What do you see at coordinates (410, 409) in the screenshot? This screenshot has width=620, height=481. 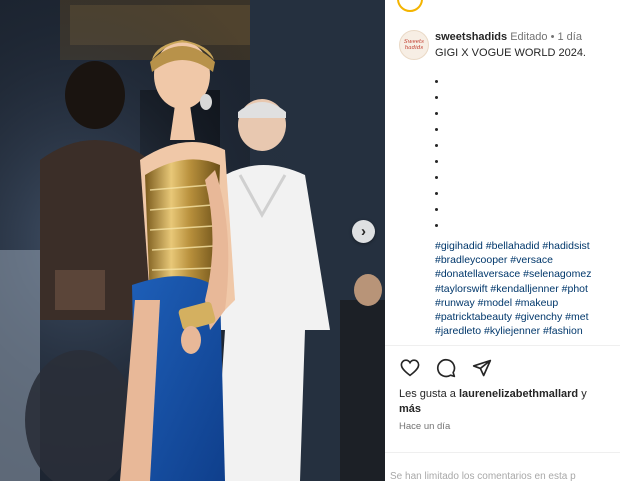 I see `likes-more-link: más` at bounding box center [410, 409].